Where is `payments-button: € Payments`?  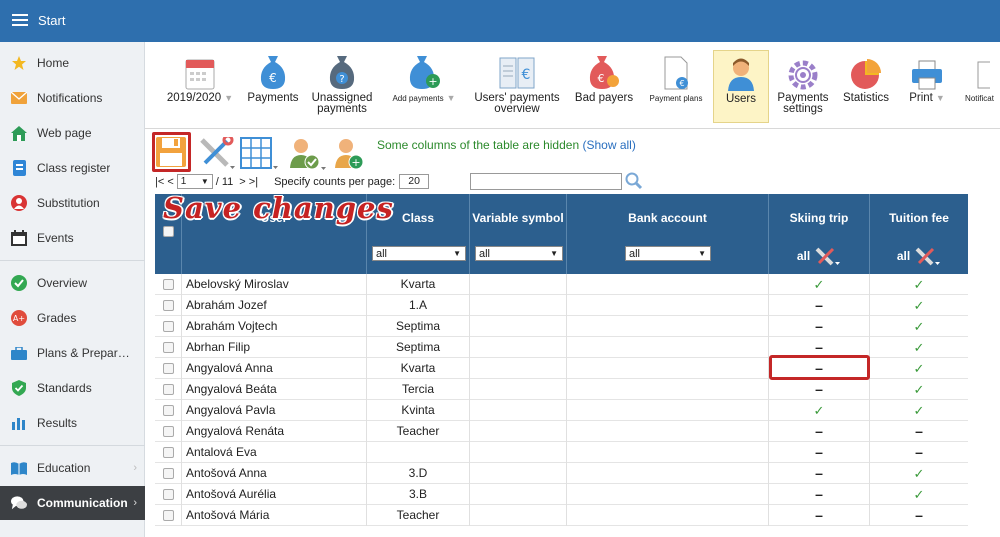
payments-button: € Payments is located at coordinates (273, 78).